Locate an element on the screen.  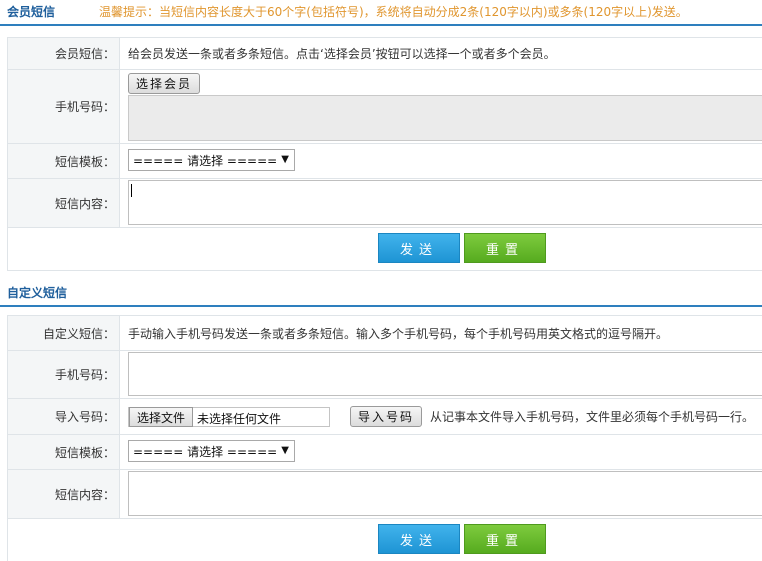
select-member-button: 选择会员 is located at coordinates (164, 83).